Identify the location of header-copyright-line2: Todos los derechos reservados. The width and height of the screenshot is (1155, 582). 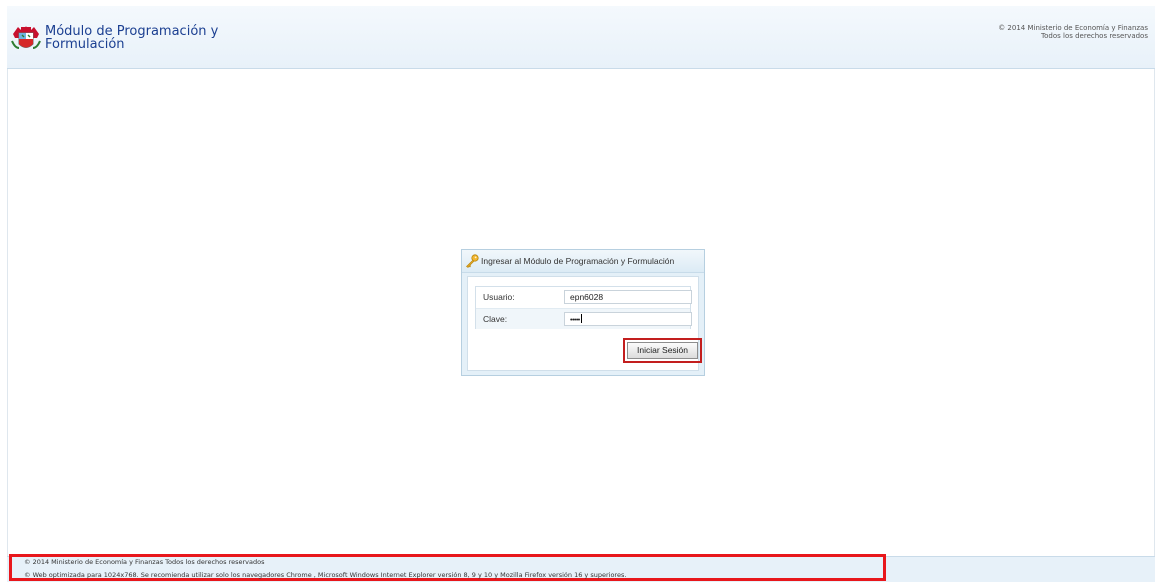
(1094, 36).